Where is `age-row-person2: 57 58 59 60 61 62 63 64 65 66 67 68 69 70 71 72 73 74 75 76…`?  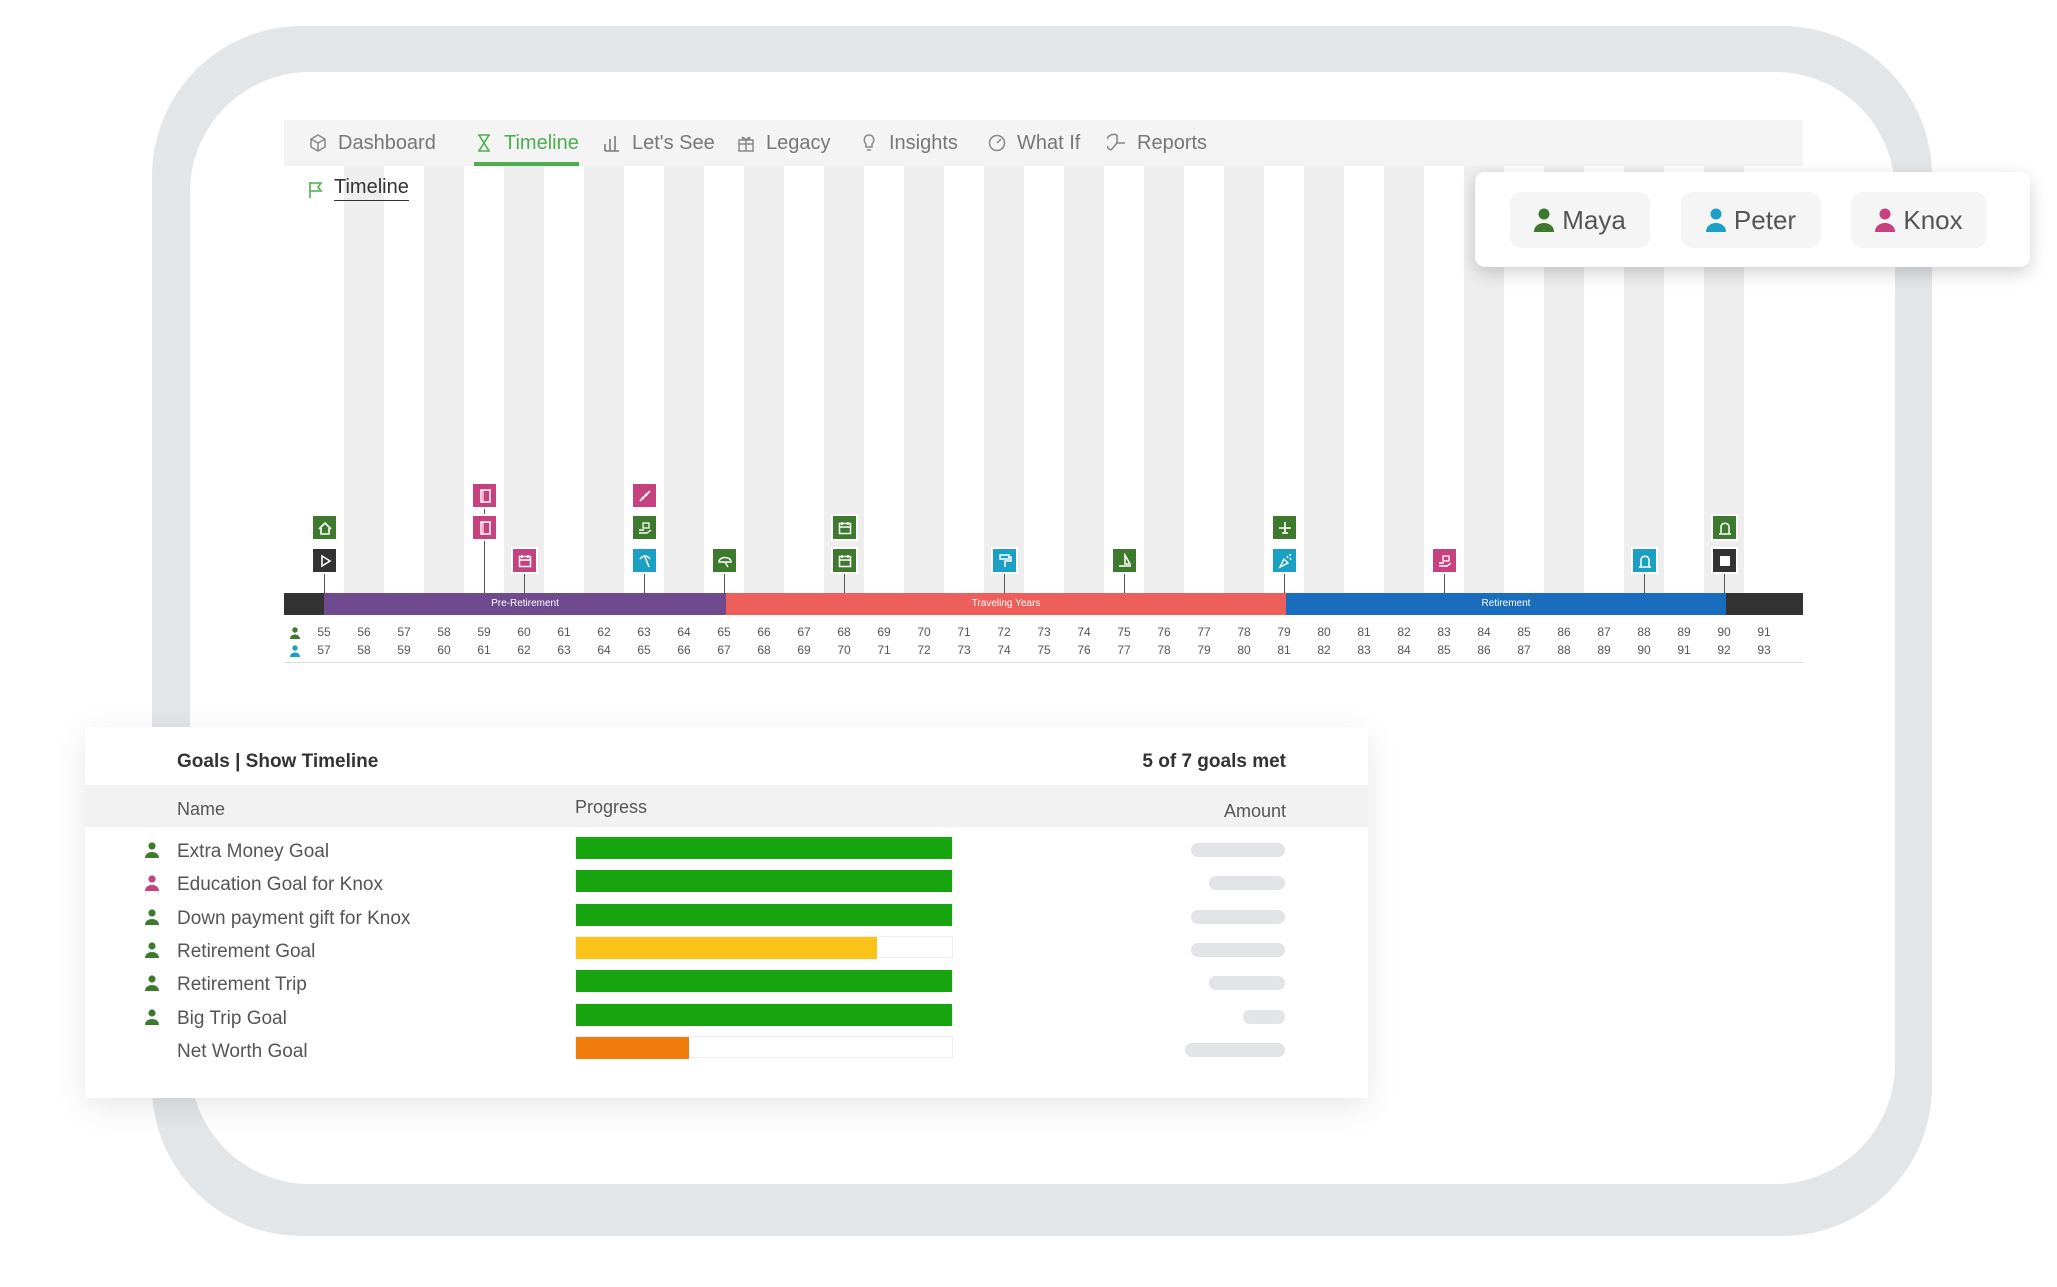 age-row-person2: 57 58 59 60 61 62 63 64 65 66 67 68 69 70 71 72 73 74 75 76… is located at coordinates (1043, 652).